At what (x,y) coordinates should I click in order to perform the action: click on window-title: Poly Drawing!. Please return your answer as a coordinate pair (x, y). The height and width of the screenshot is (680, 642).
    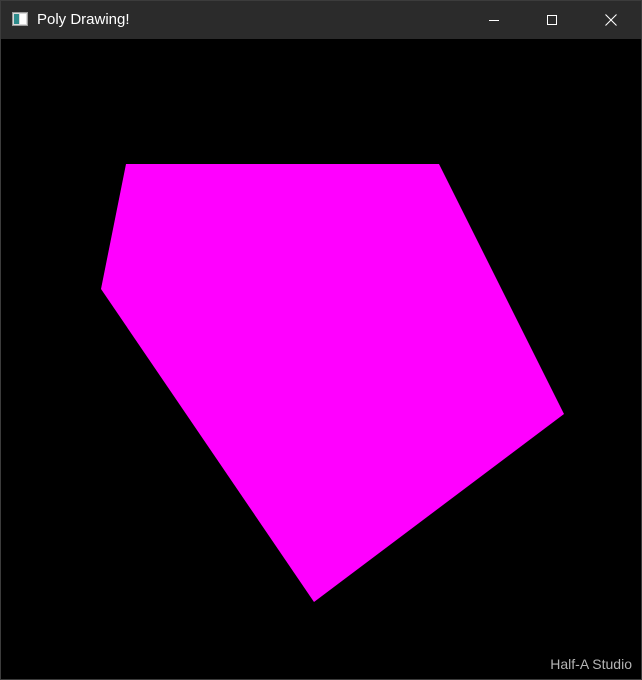
    Looking at the image, I should click on (83, 19).